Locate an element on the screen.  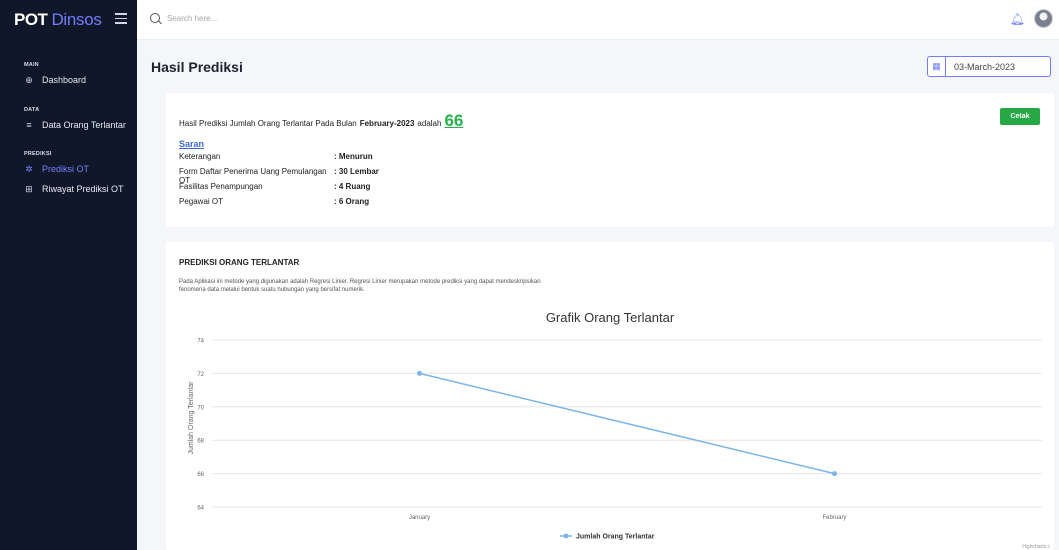
chart-series is located at coordinates (627, 423).